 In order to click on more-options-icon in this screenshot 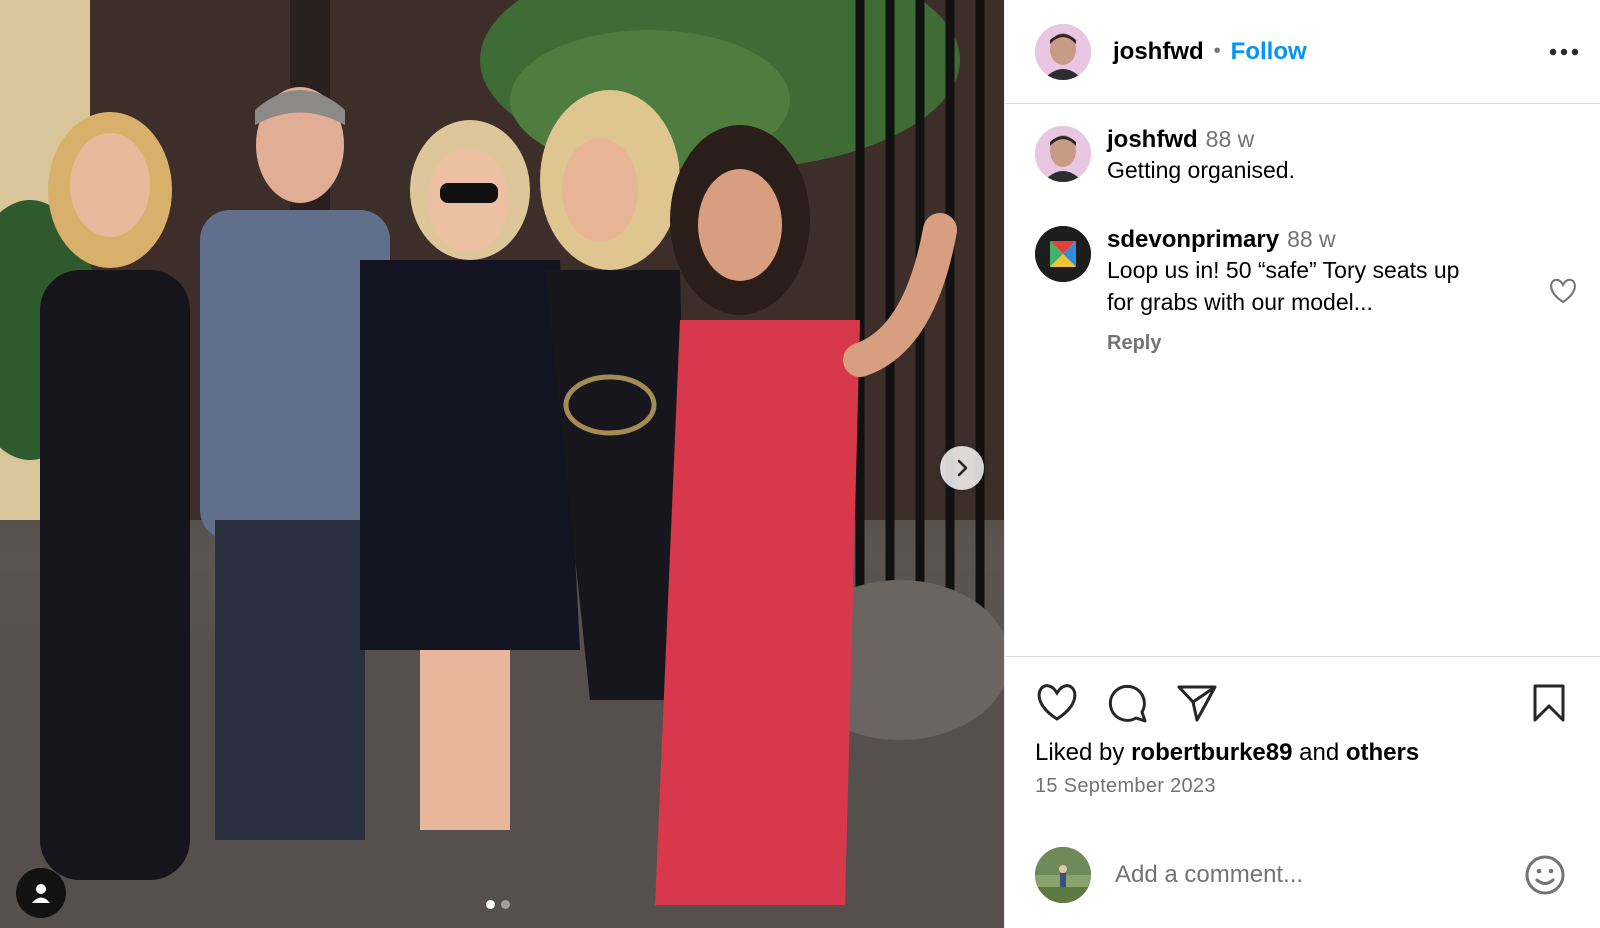, I will do `click(1564, 51)`.